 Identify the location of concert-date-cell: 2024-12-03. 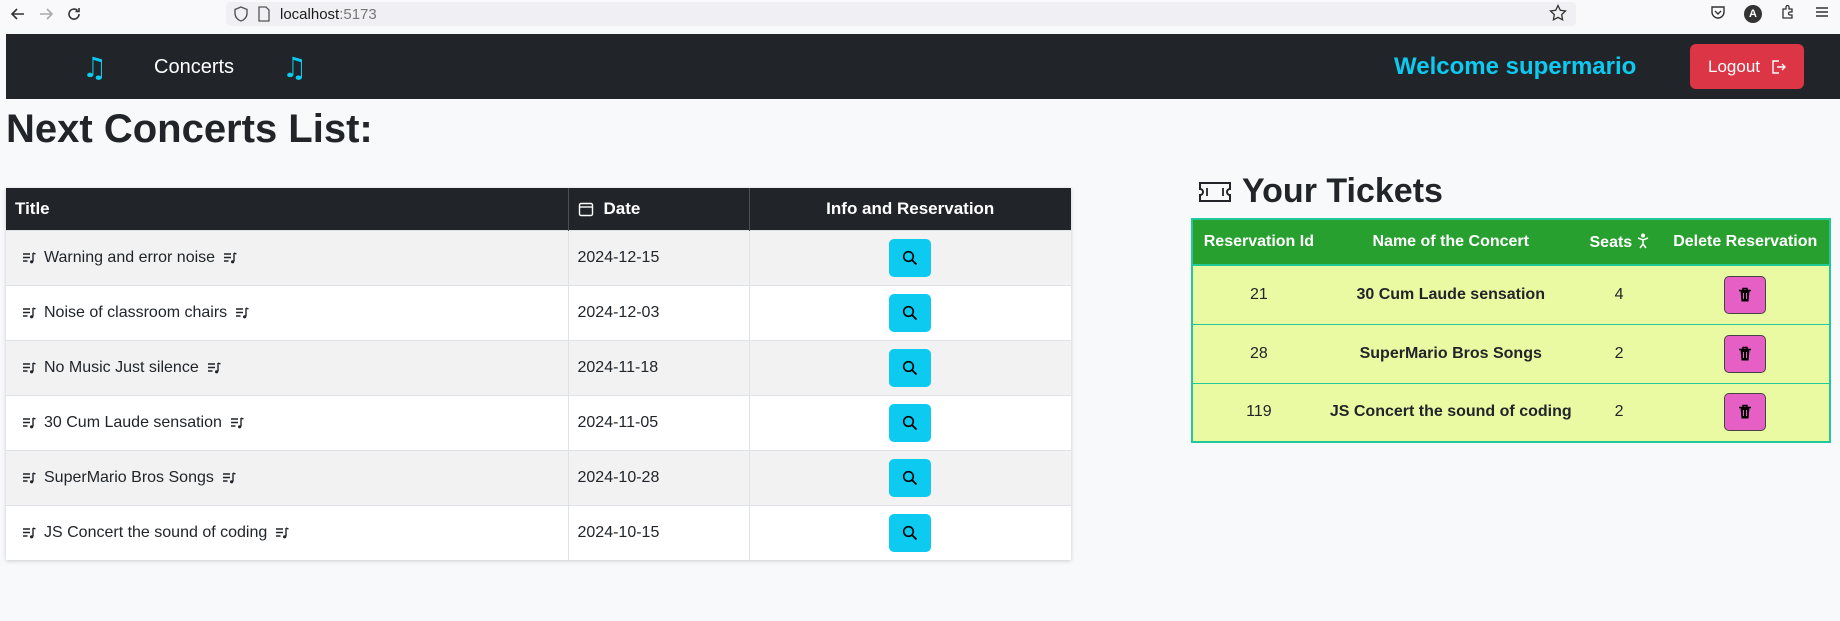
(659, 312).